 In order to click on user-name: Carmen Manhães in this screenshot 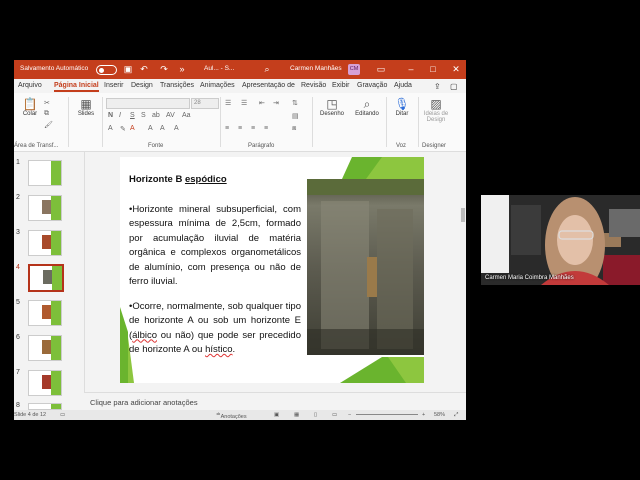, I will do `click(316, 68)`.